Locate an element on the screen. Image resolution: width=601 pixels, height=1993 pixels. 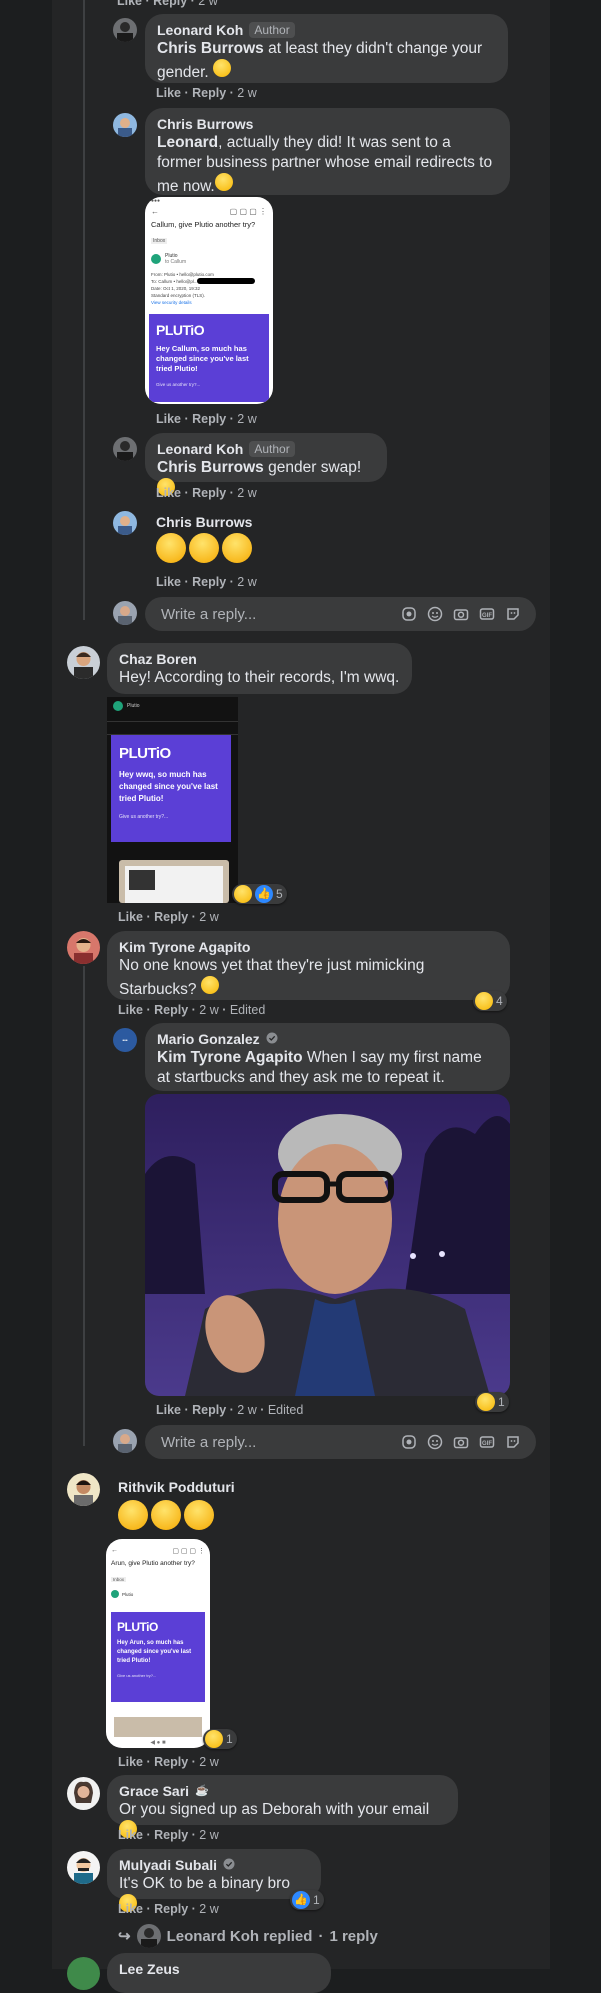
commenter-name: Kim Tyrone Agapito is located at coordinates (184, 947).